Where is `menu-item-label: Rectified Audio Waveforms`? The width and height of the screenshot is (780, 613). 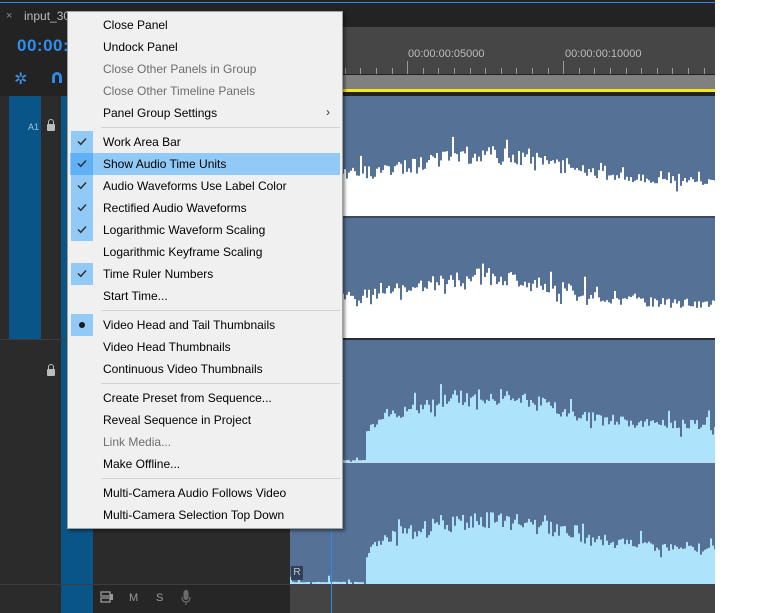 menu-item-label: Rectified Audio Waveforms is located at coordinates (175, 208).